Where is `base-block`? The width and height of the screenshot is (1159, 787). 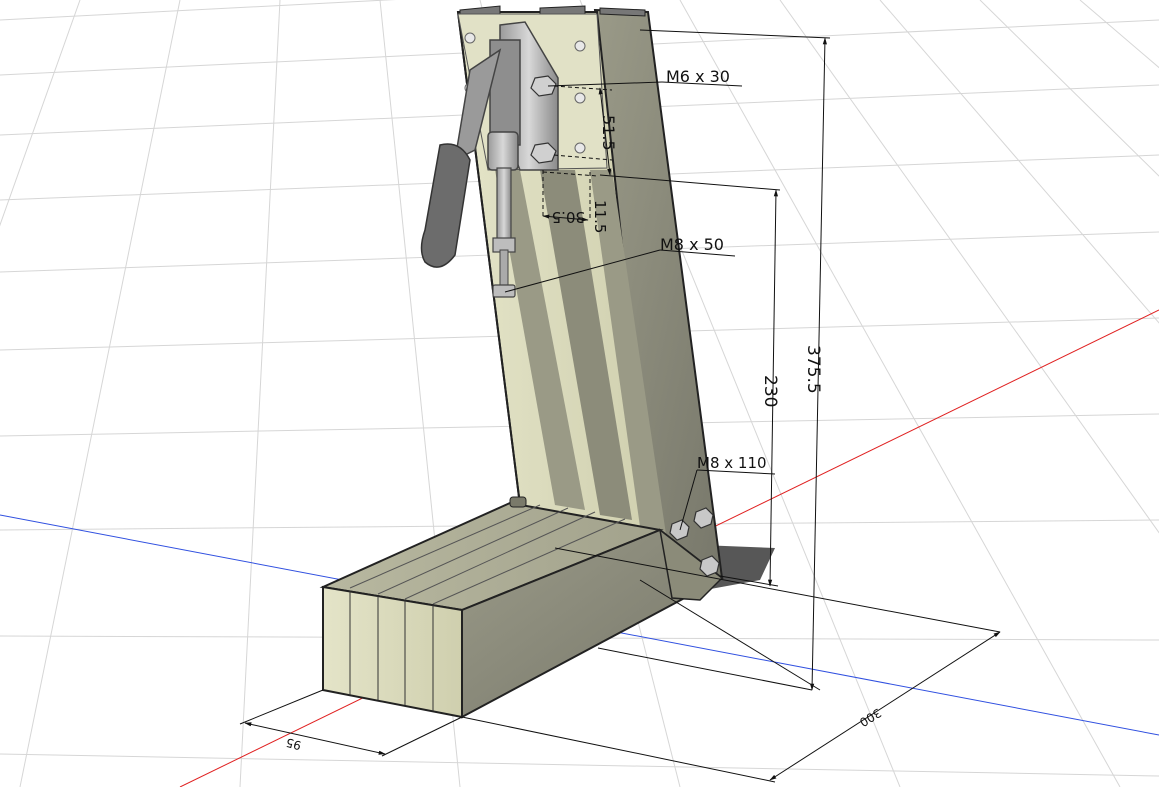 base-block is located at coordinates (521, 607).